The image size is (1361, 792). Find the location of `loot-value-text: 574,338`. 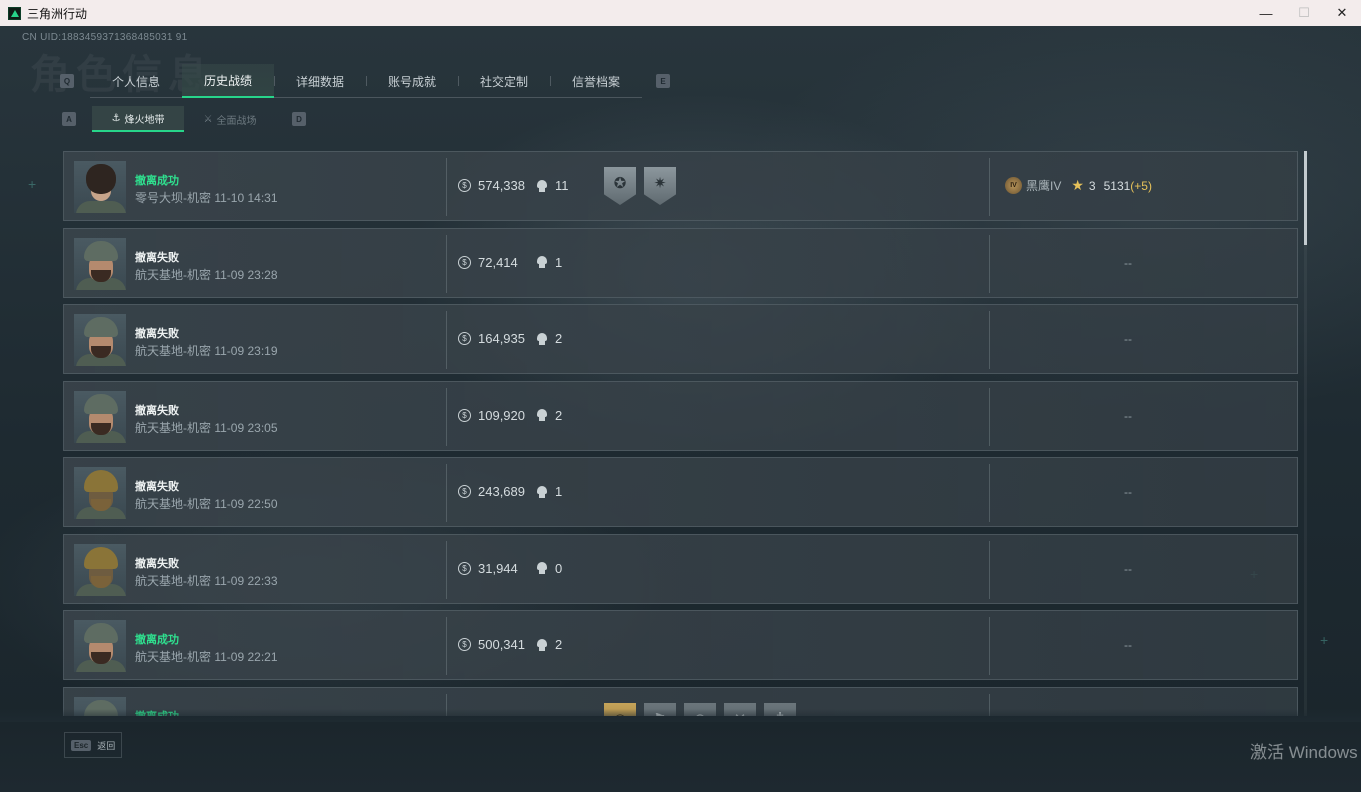

loot-value-text: 574,338 is located at coordinates (501, 185).